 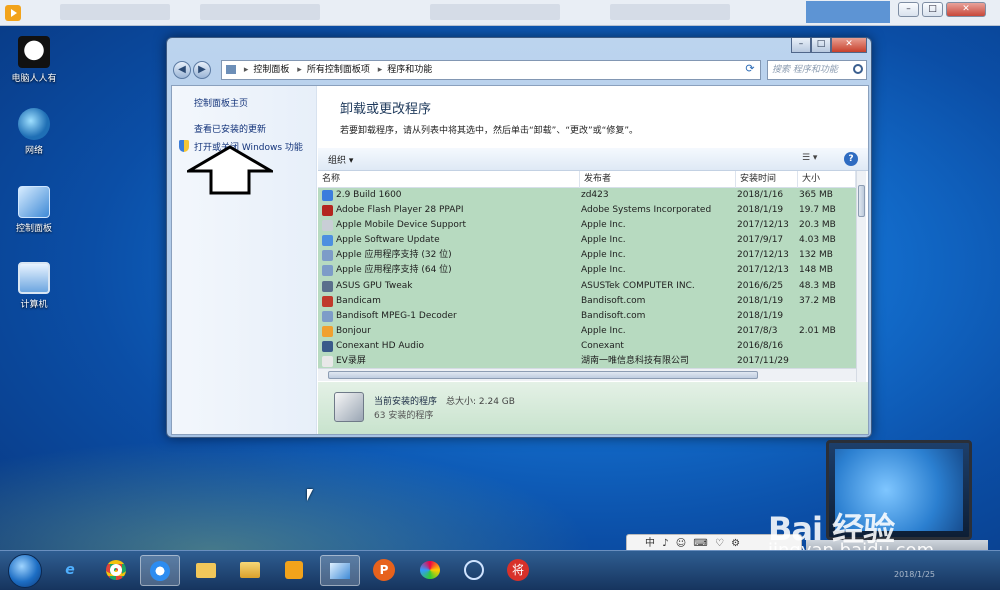 I want to click on horizontal-scroll-thumb, so click(x=543, y=375).